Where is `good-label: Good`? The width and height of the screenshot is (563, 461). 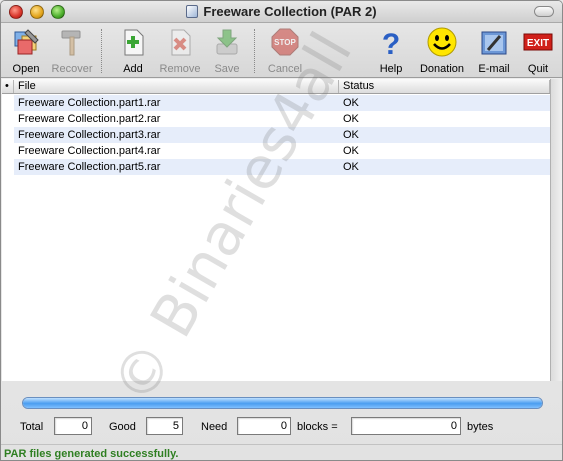 good-label: Good is located at coordinates (122, 427).